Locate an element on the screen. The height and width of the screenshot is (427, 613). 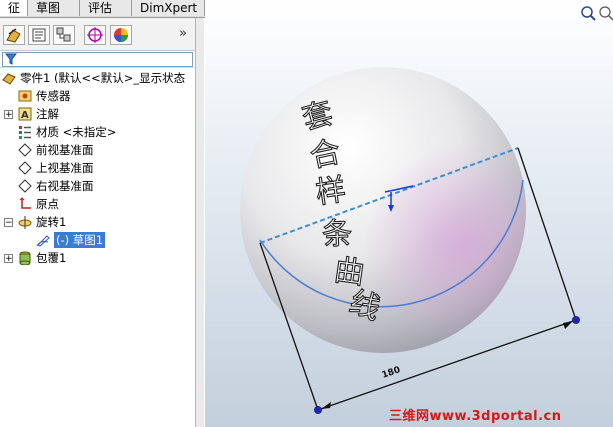
tree-item-label: 前视基准面 is located at coordinates (65, 150).